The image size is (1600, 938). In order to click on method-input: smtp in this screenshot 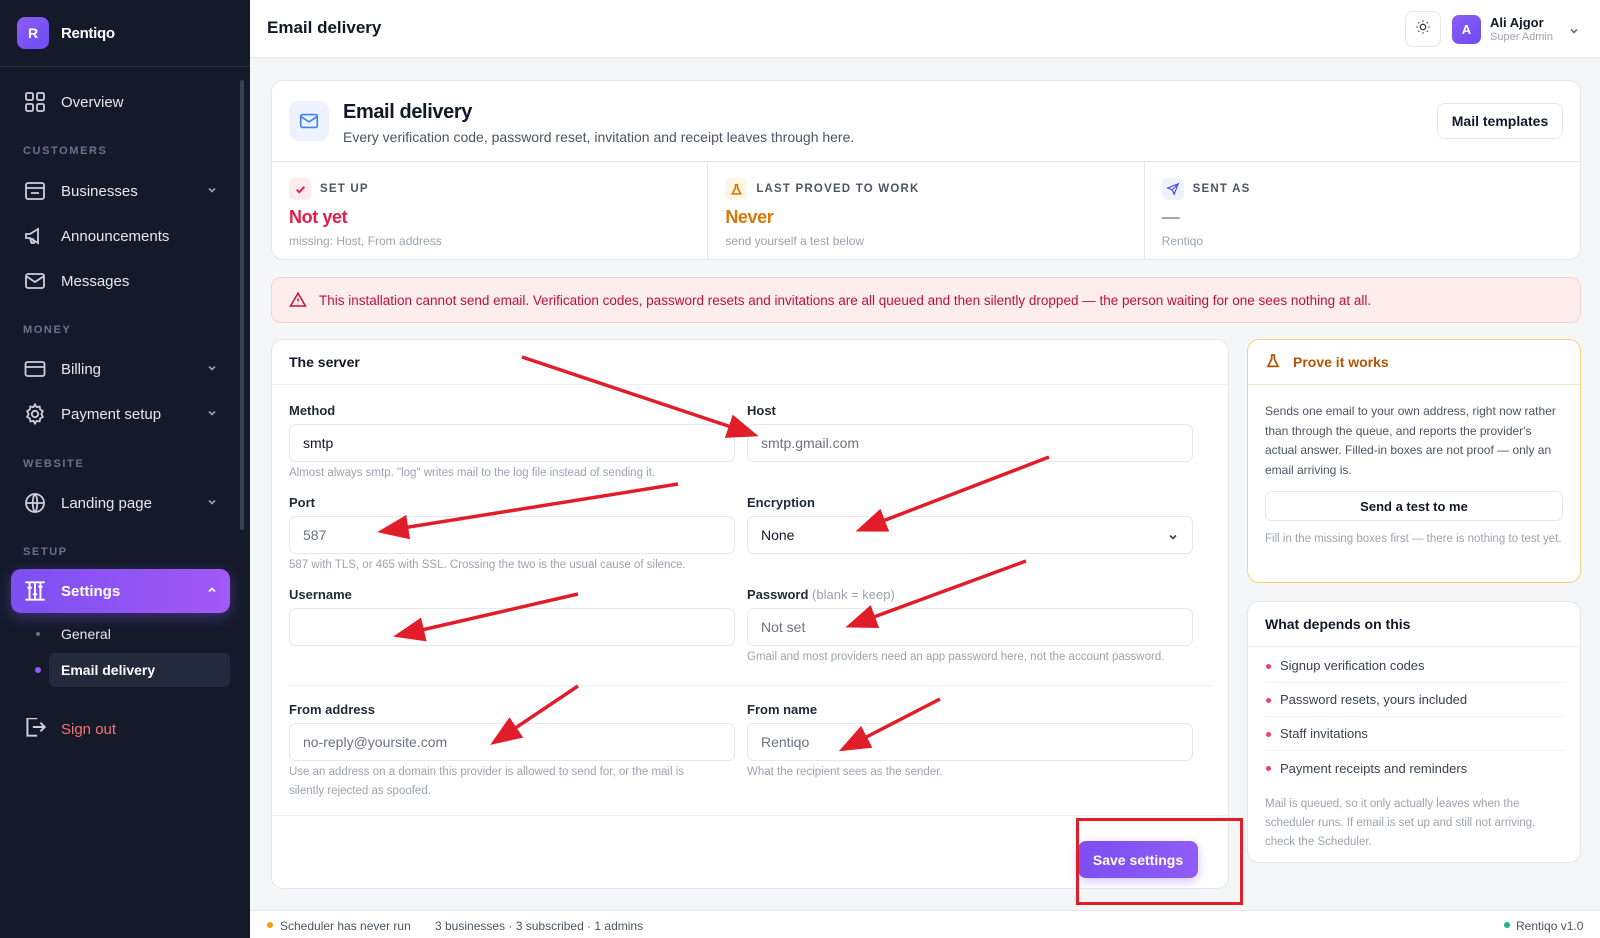, I will do `click(512, 443)`.